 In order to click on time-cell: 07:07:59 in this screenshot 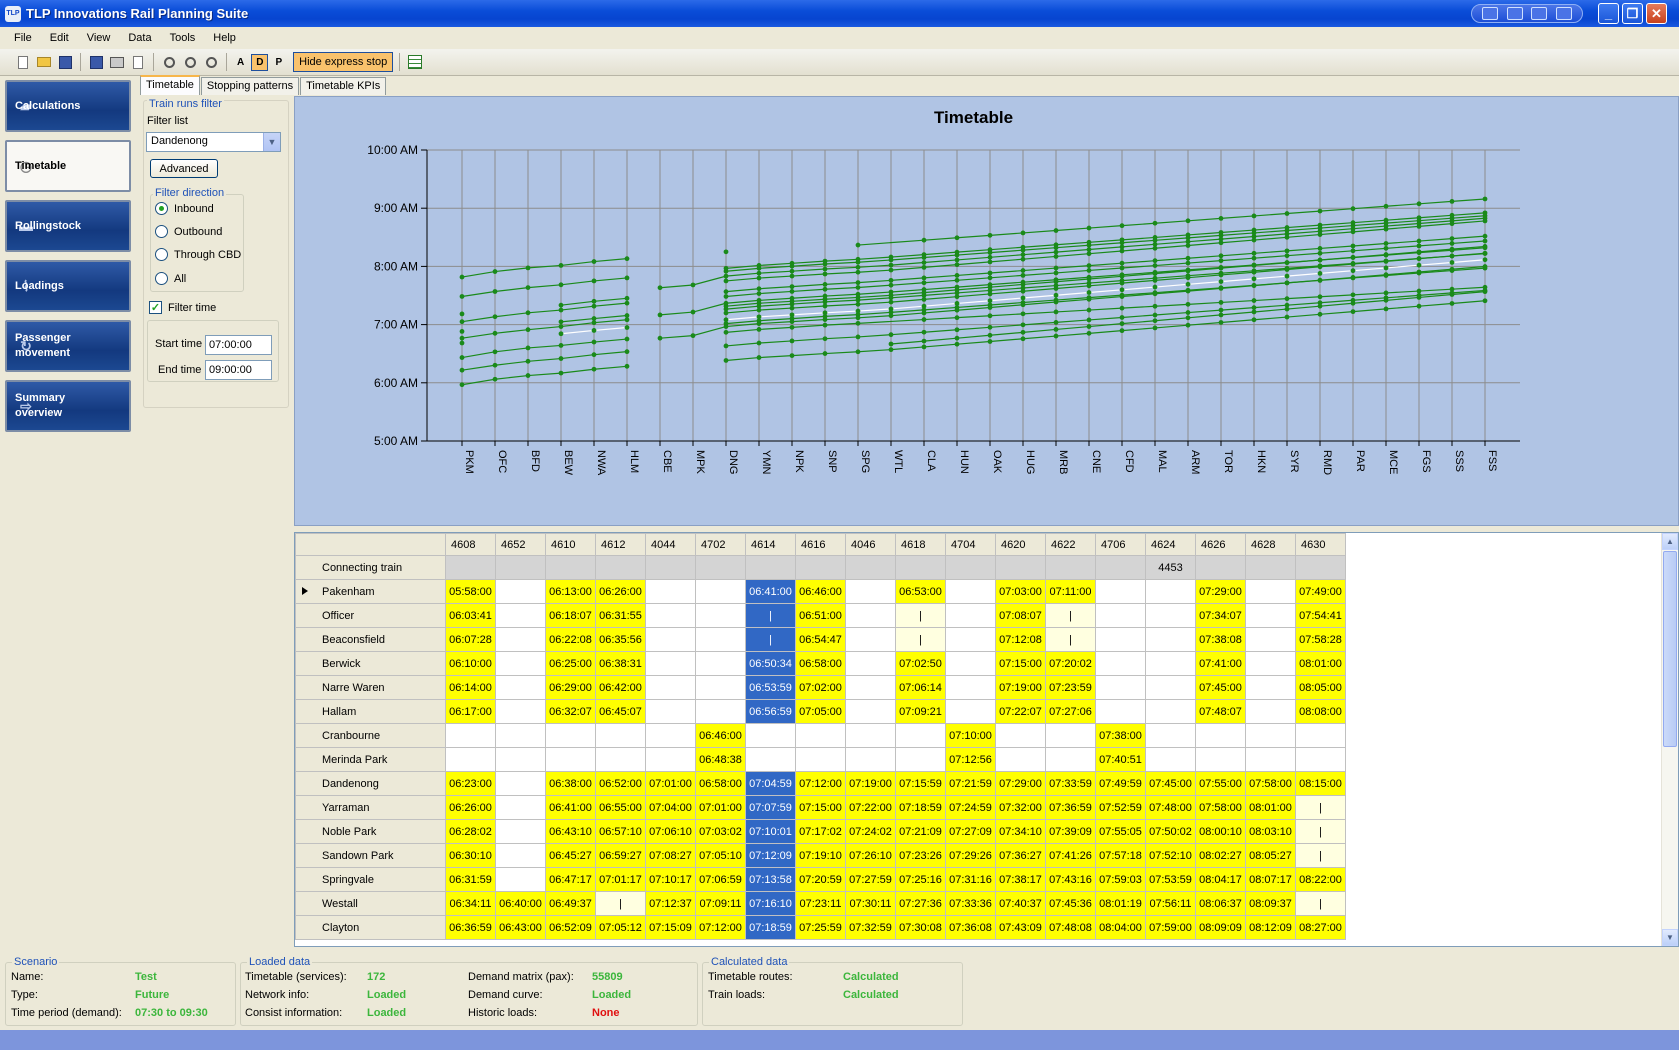, I will do `click(770, 807)`.